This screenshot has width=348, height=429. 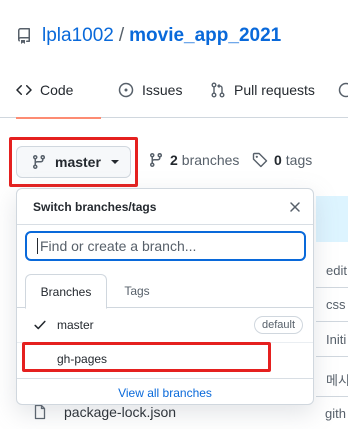 What do you see at coordinates (174, 160) in the screenshot?
I see `branches-count: 2` at bounding box center [174, 160].